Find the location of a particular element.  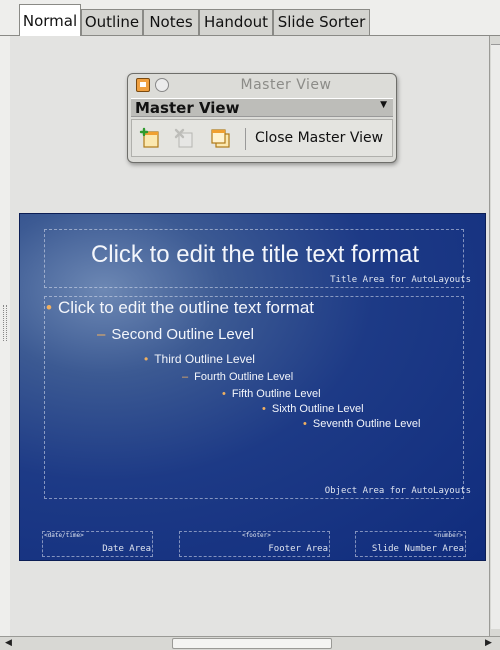

outline-level-2: – Second Outline Level is located at coordinates (175, 334).